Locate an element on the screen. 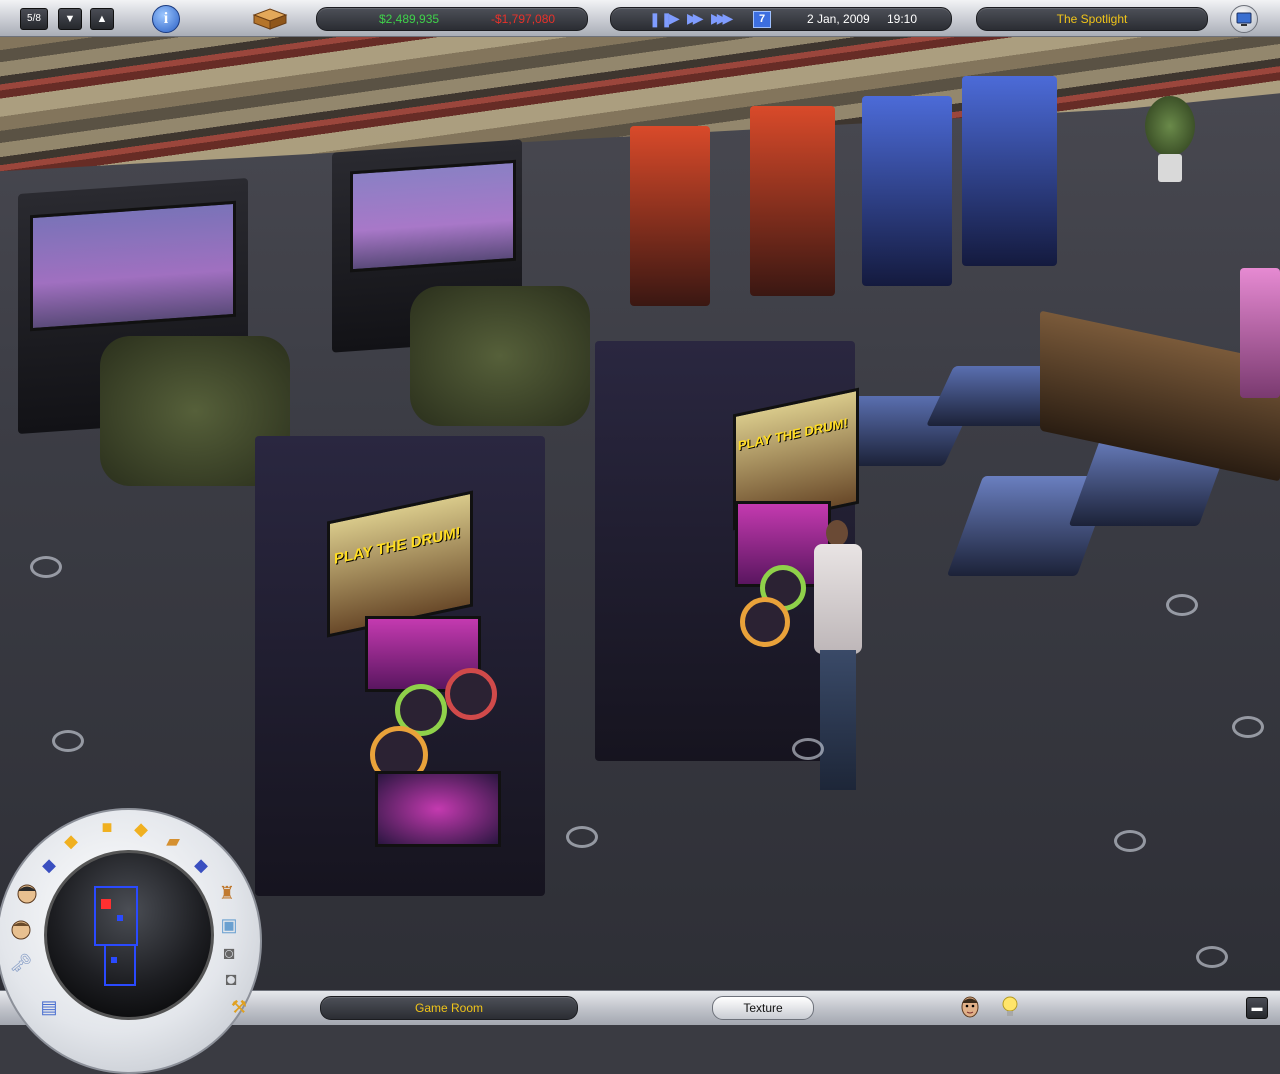 This screenshot has height=1074, width=1280. minimap-layout is located at coordinates (116, 936).